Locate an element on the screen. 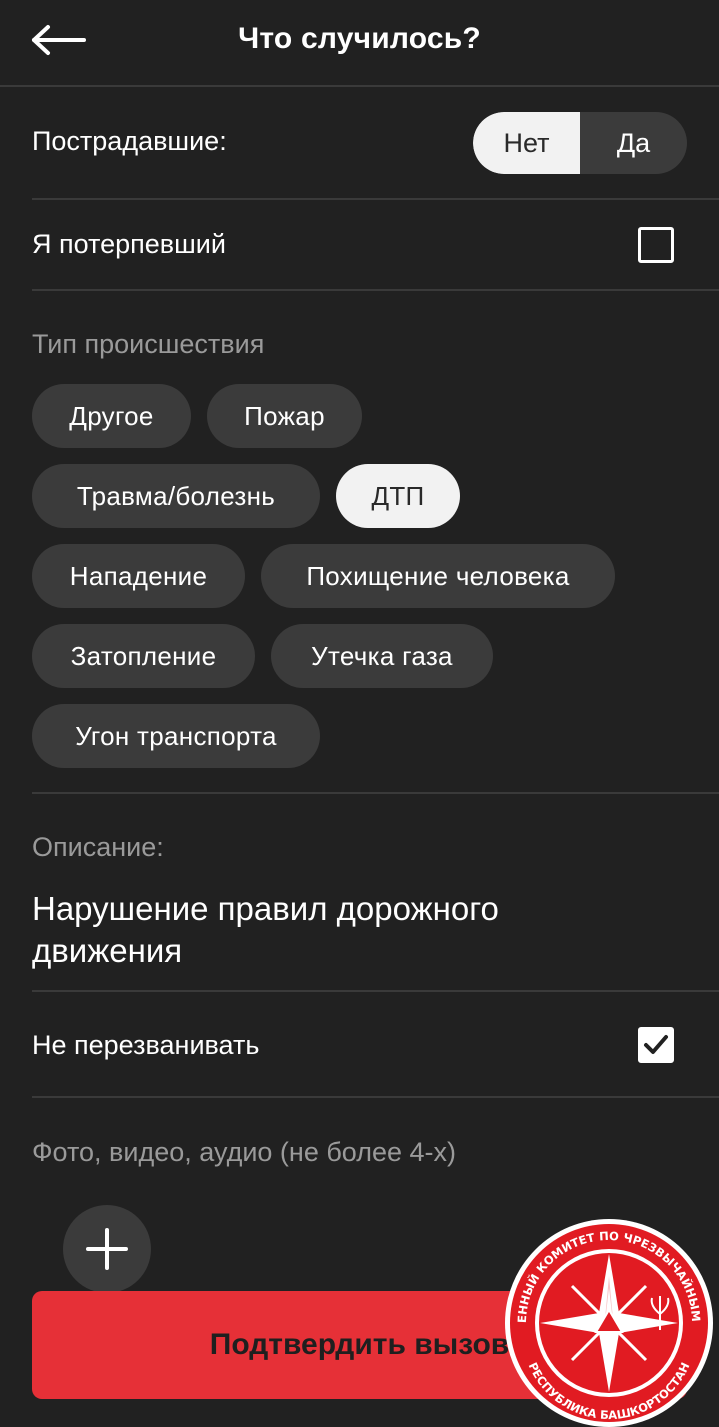 Image resolution: width=719 pixels, height=1427 pixels. chip-vehicle-theft: Угон транспорта is located at coordinates (176, 736).